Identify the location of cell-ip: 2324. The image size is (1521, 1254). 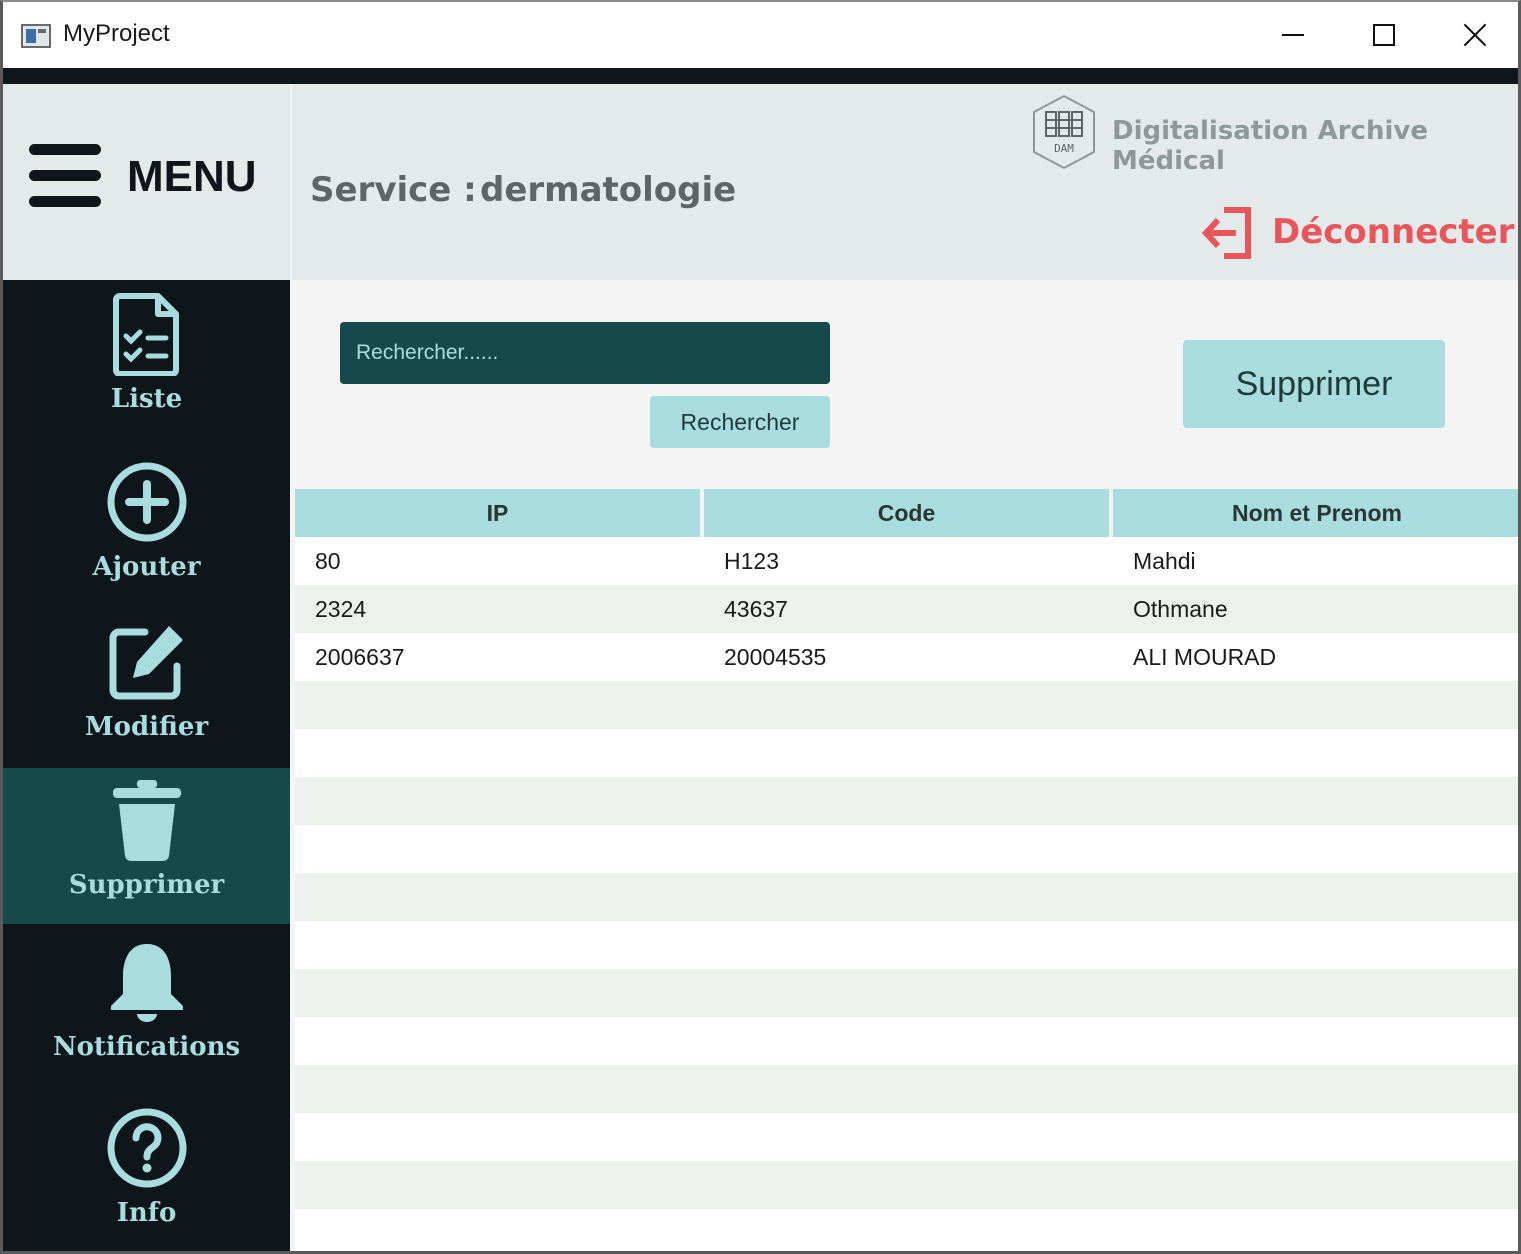
(341, 608).